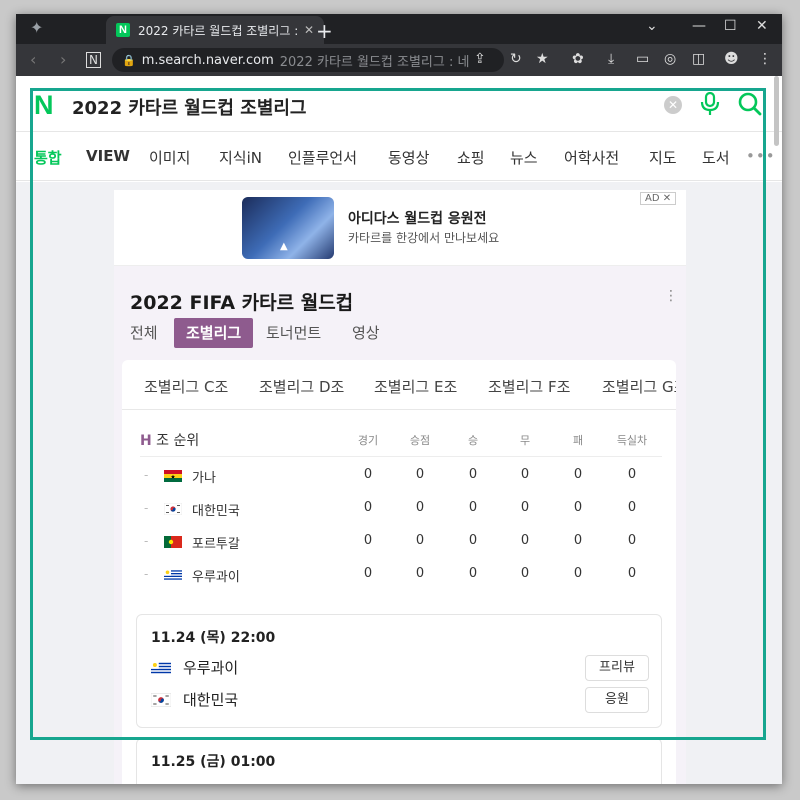  I want to click on reload-icon: ↻, so click(516, 59).